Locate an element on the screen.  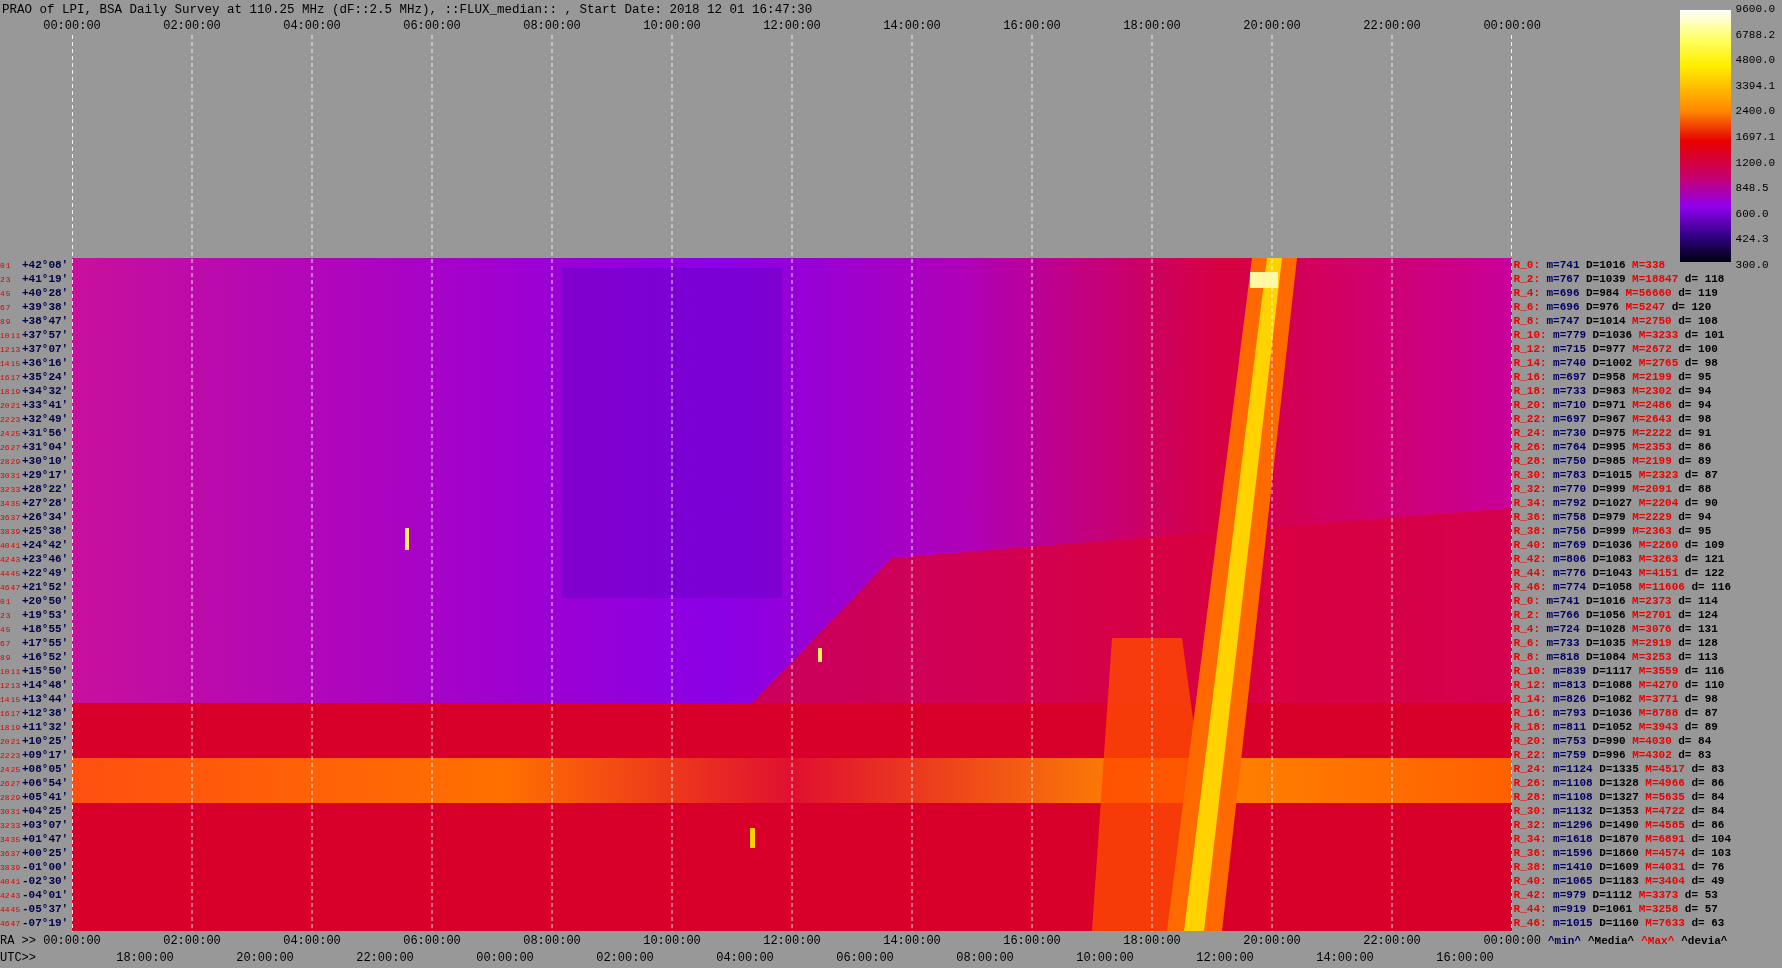
row-label: R_46: is located at coordinates (1530, 587).